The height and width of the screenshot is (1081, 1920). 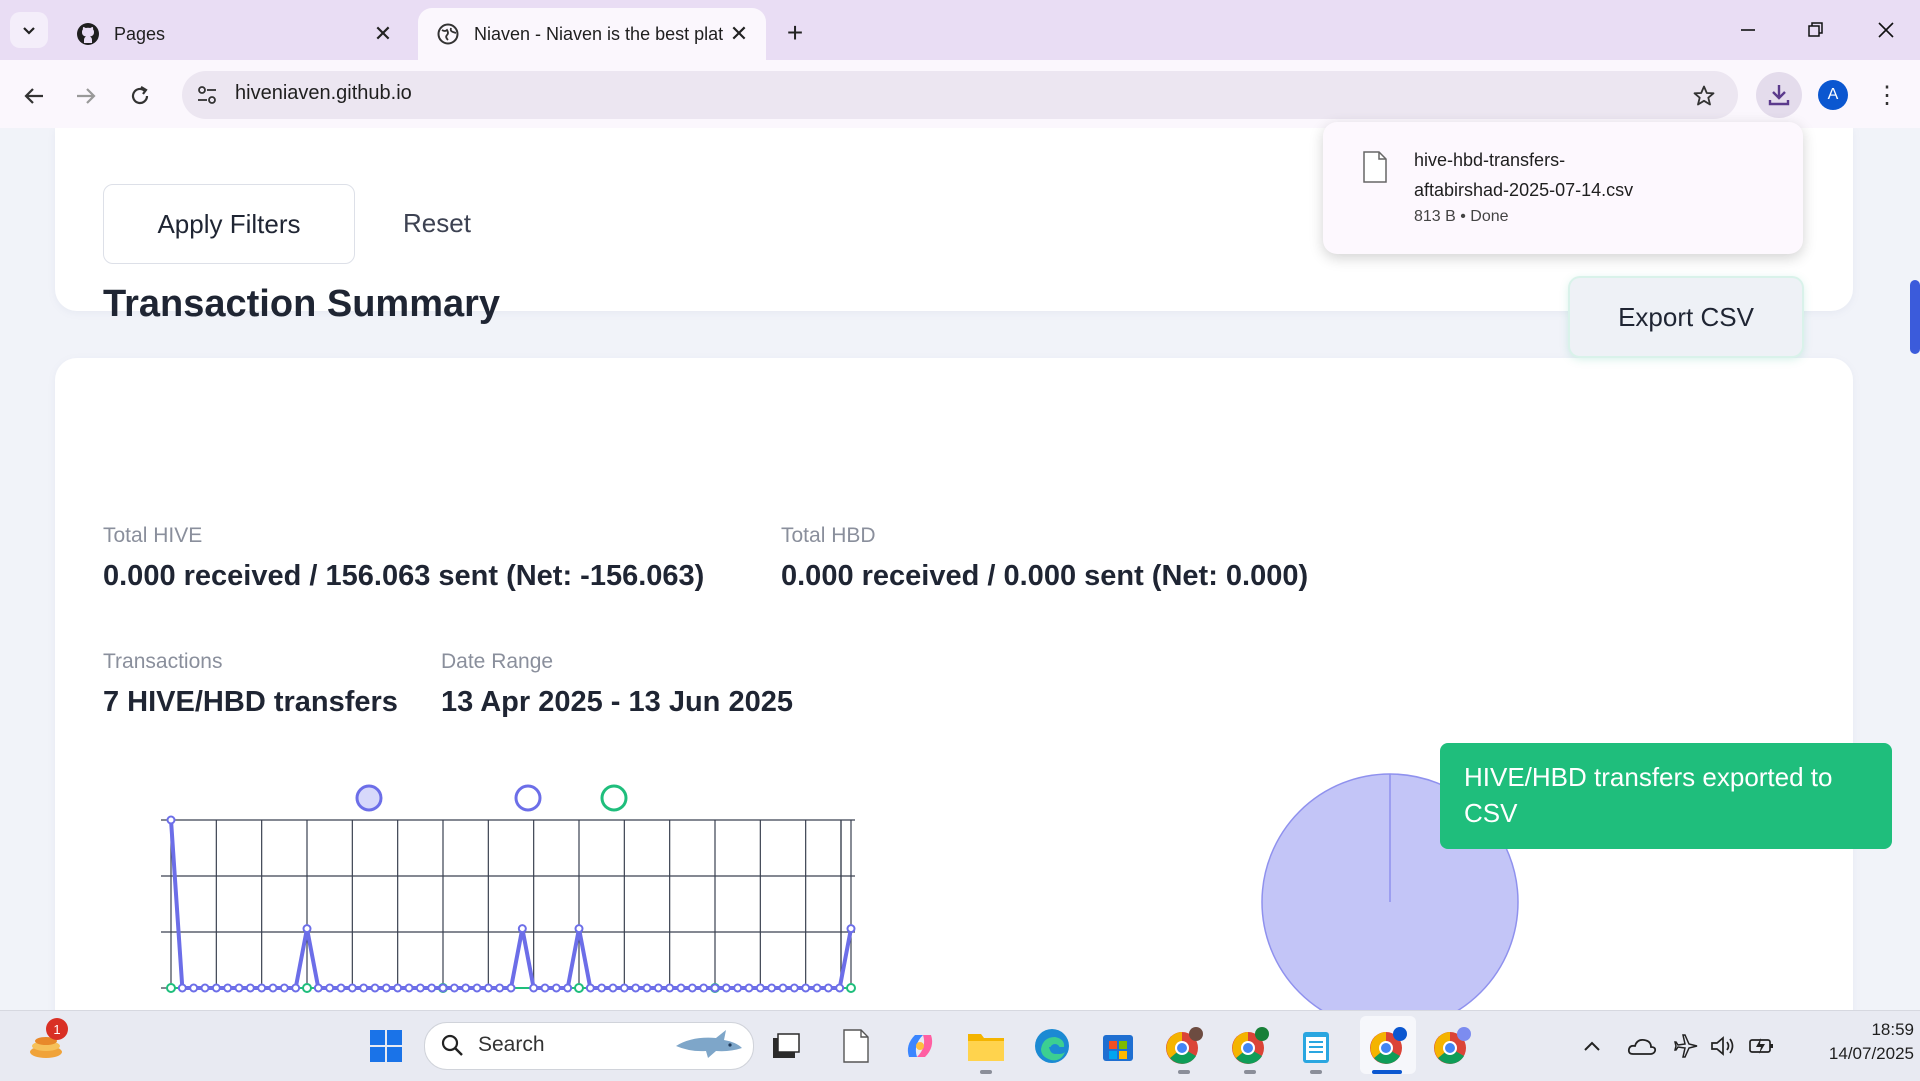 I want to click on restore-icon, so click(x=1815, y=29).